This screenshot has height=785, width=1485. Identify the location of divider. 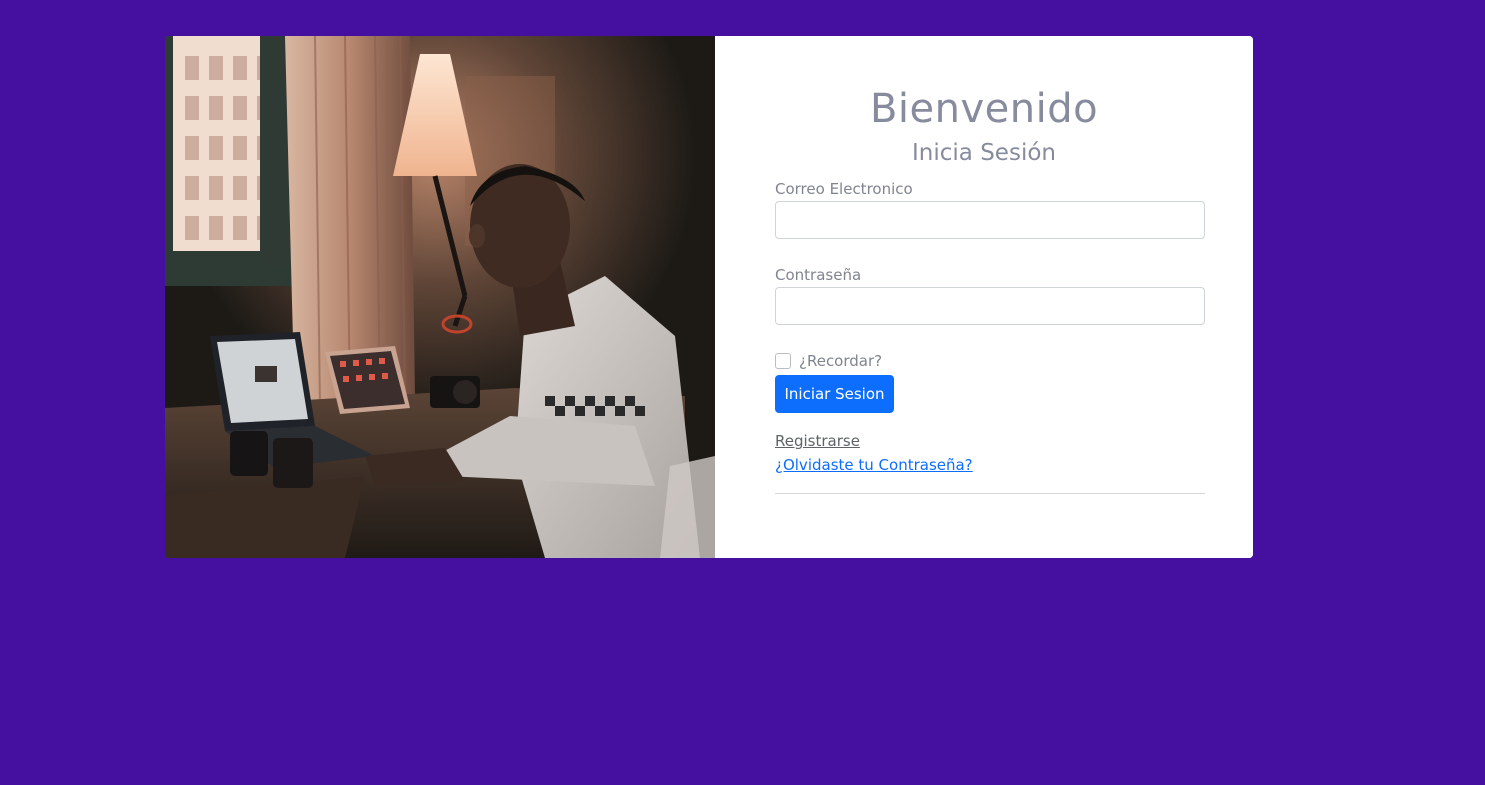
(990, 493).